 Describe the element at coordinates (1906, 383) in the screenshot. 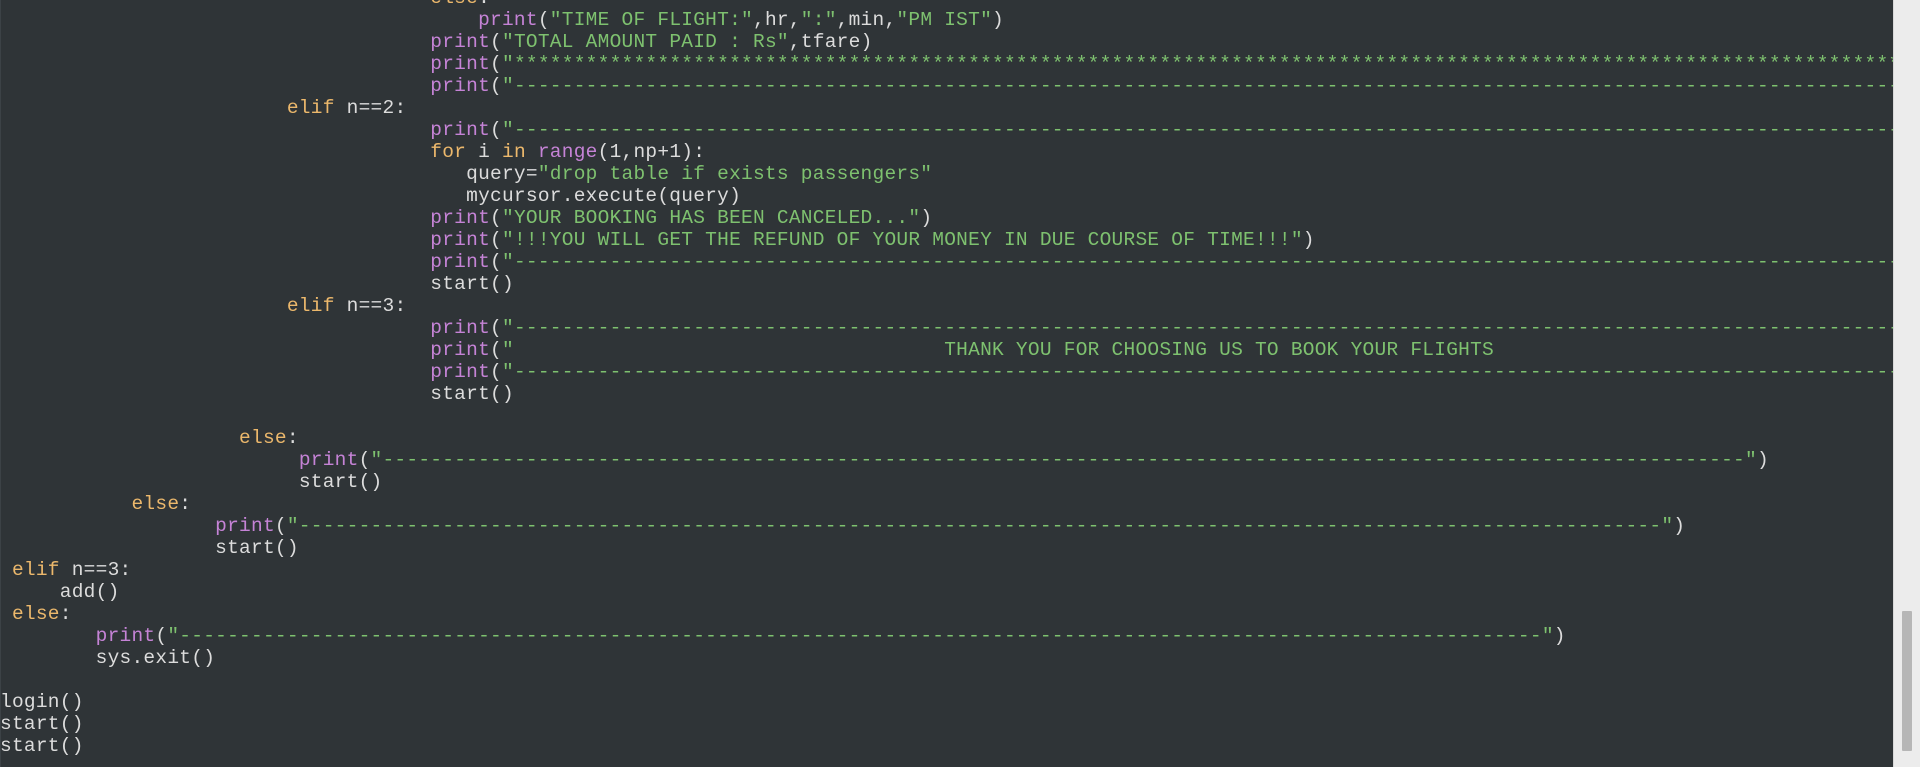

I see `vertical-scrollbar` at that location.